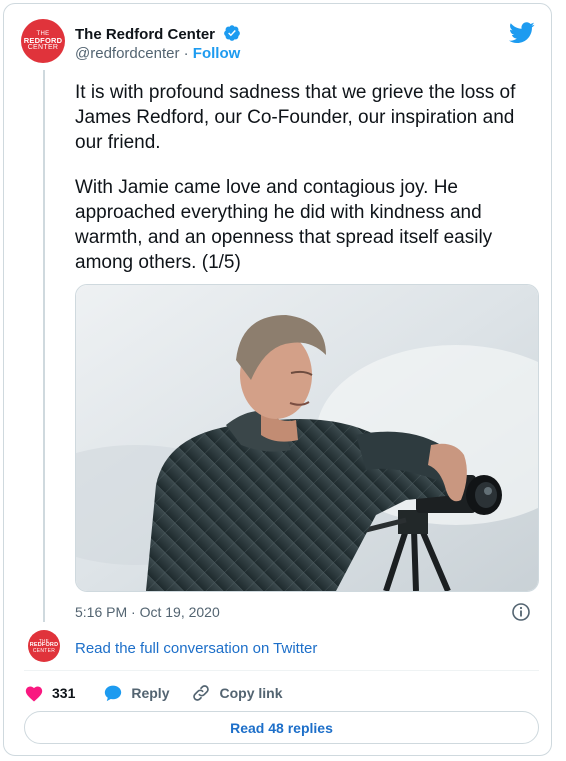 The image size is (566, 761). I want to click on reply-button: Reply, so click(136, 693).